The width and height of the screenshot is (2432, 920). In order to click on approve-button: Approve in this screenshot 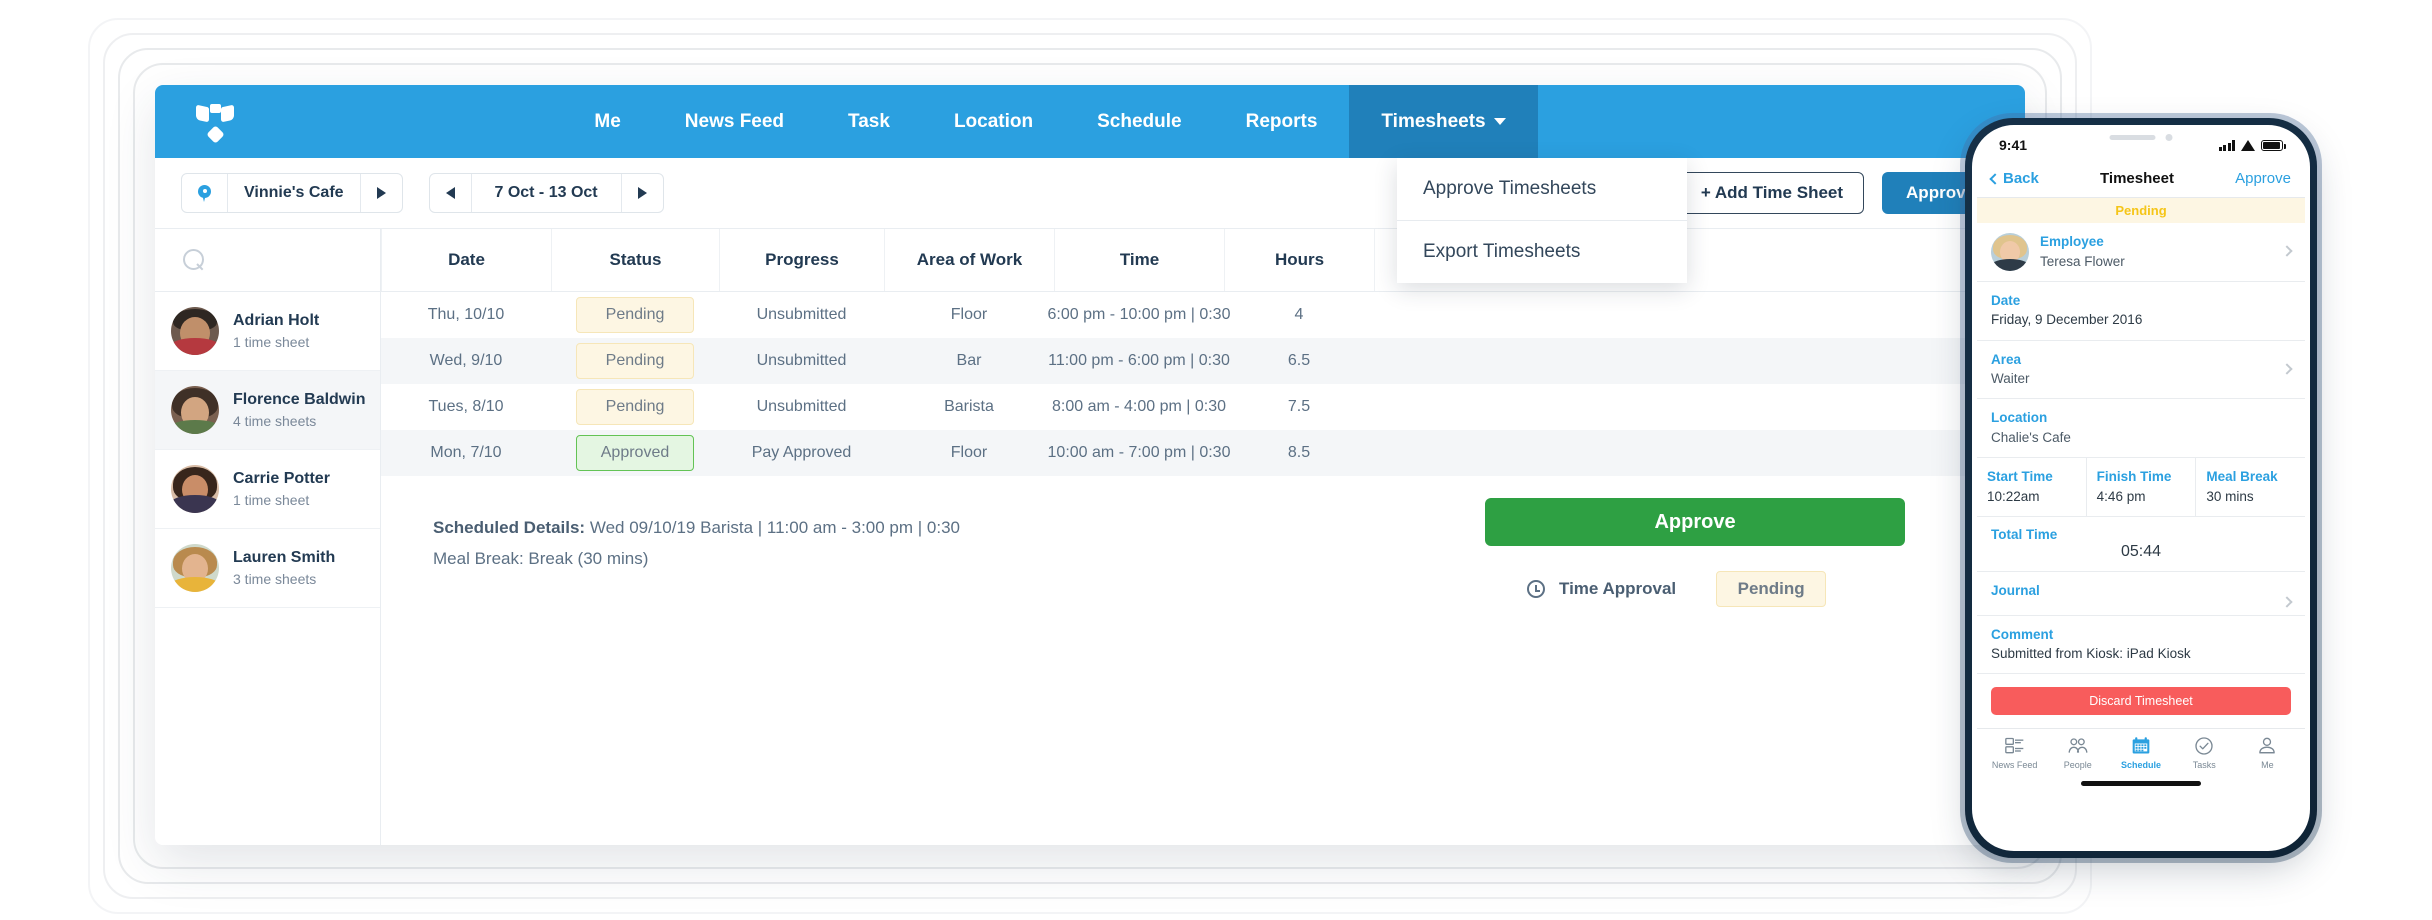, I will do `click(1695, 522)`.